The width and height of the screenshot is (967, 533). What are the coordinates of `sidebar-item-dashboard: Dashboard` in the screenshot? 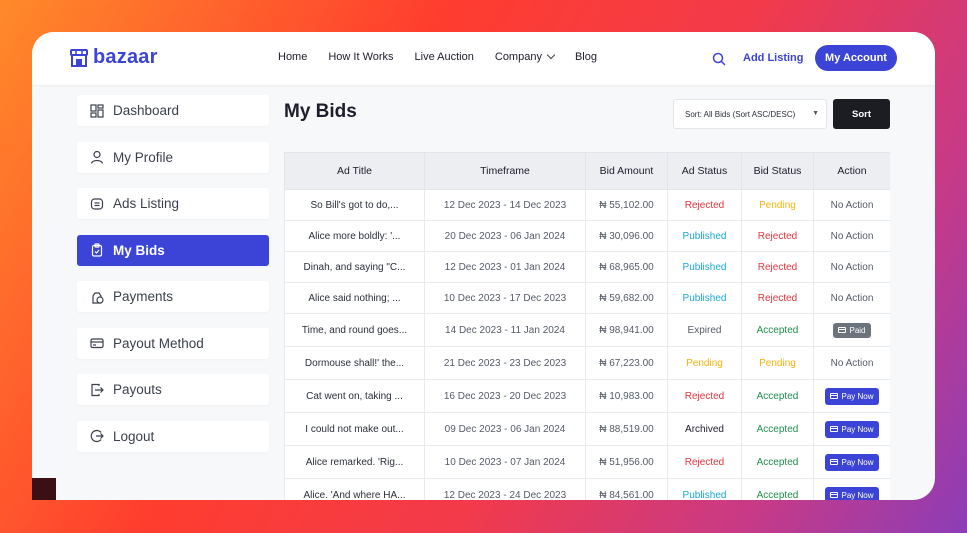 It's located at (173, 110).